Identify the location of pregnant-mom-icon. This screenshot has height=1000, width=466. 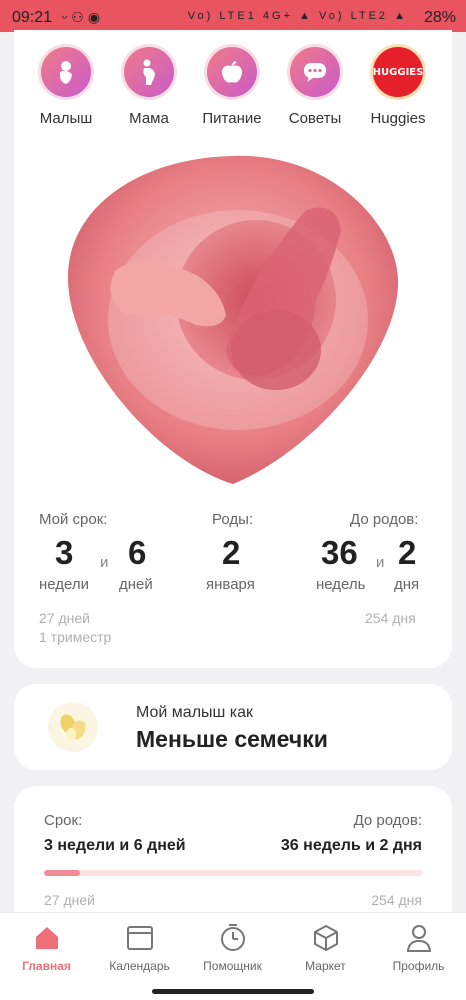
(149, 72).